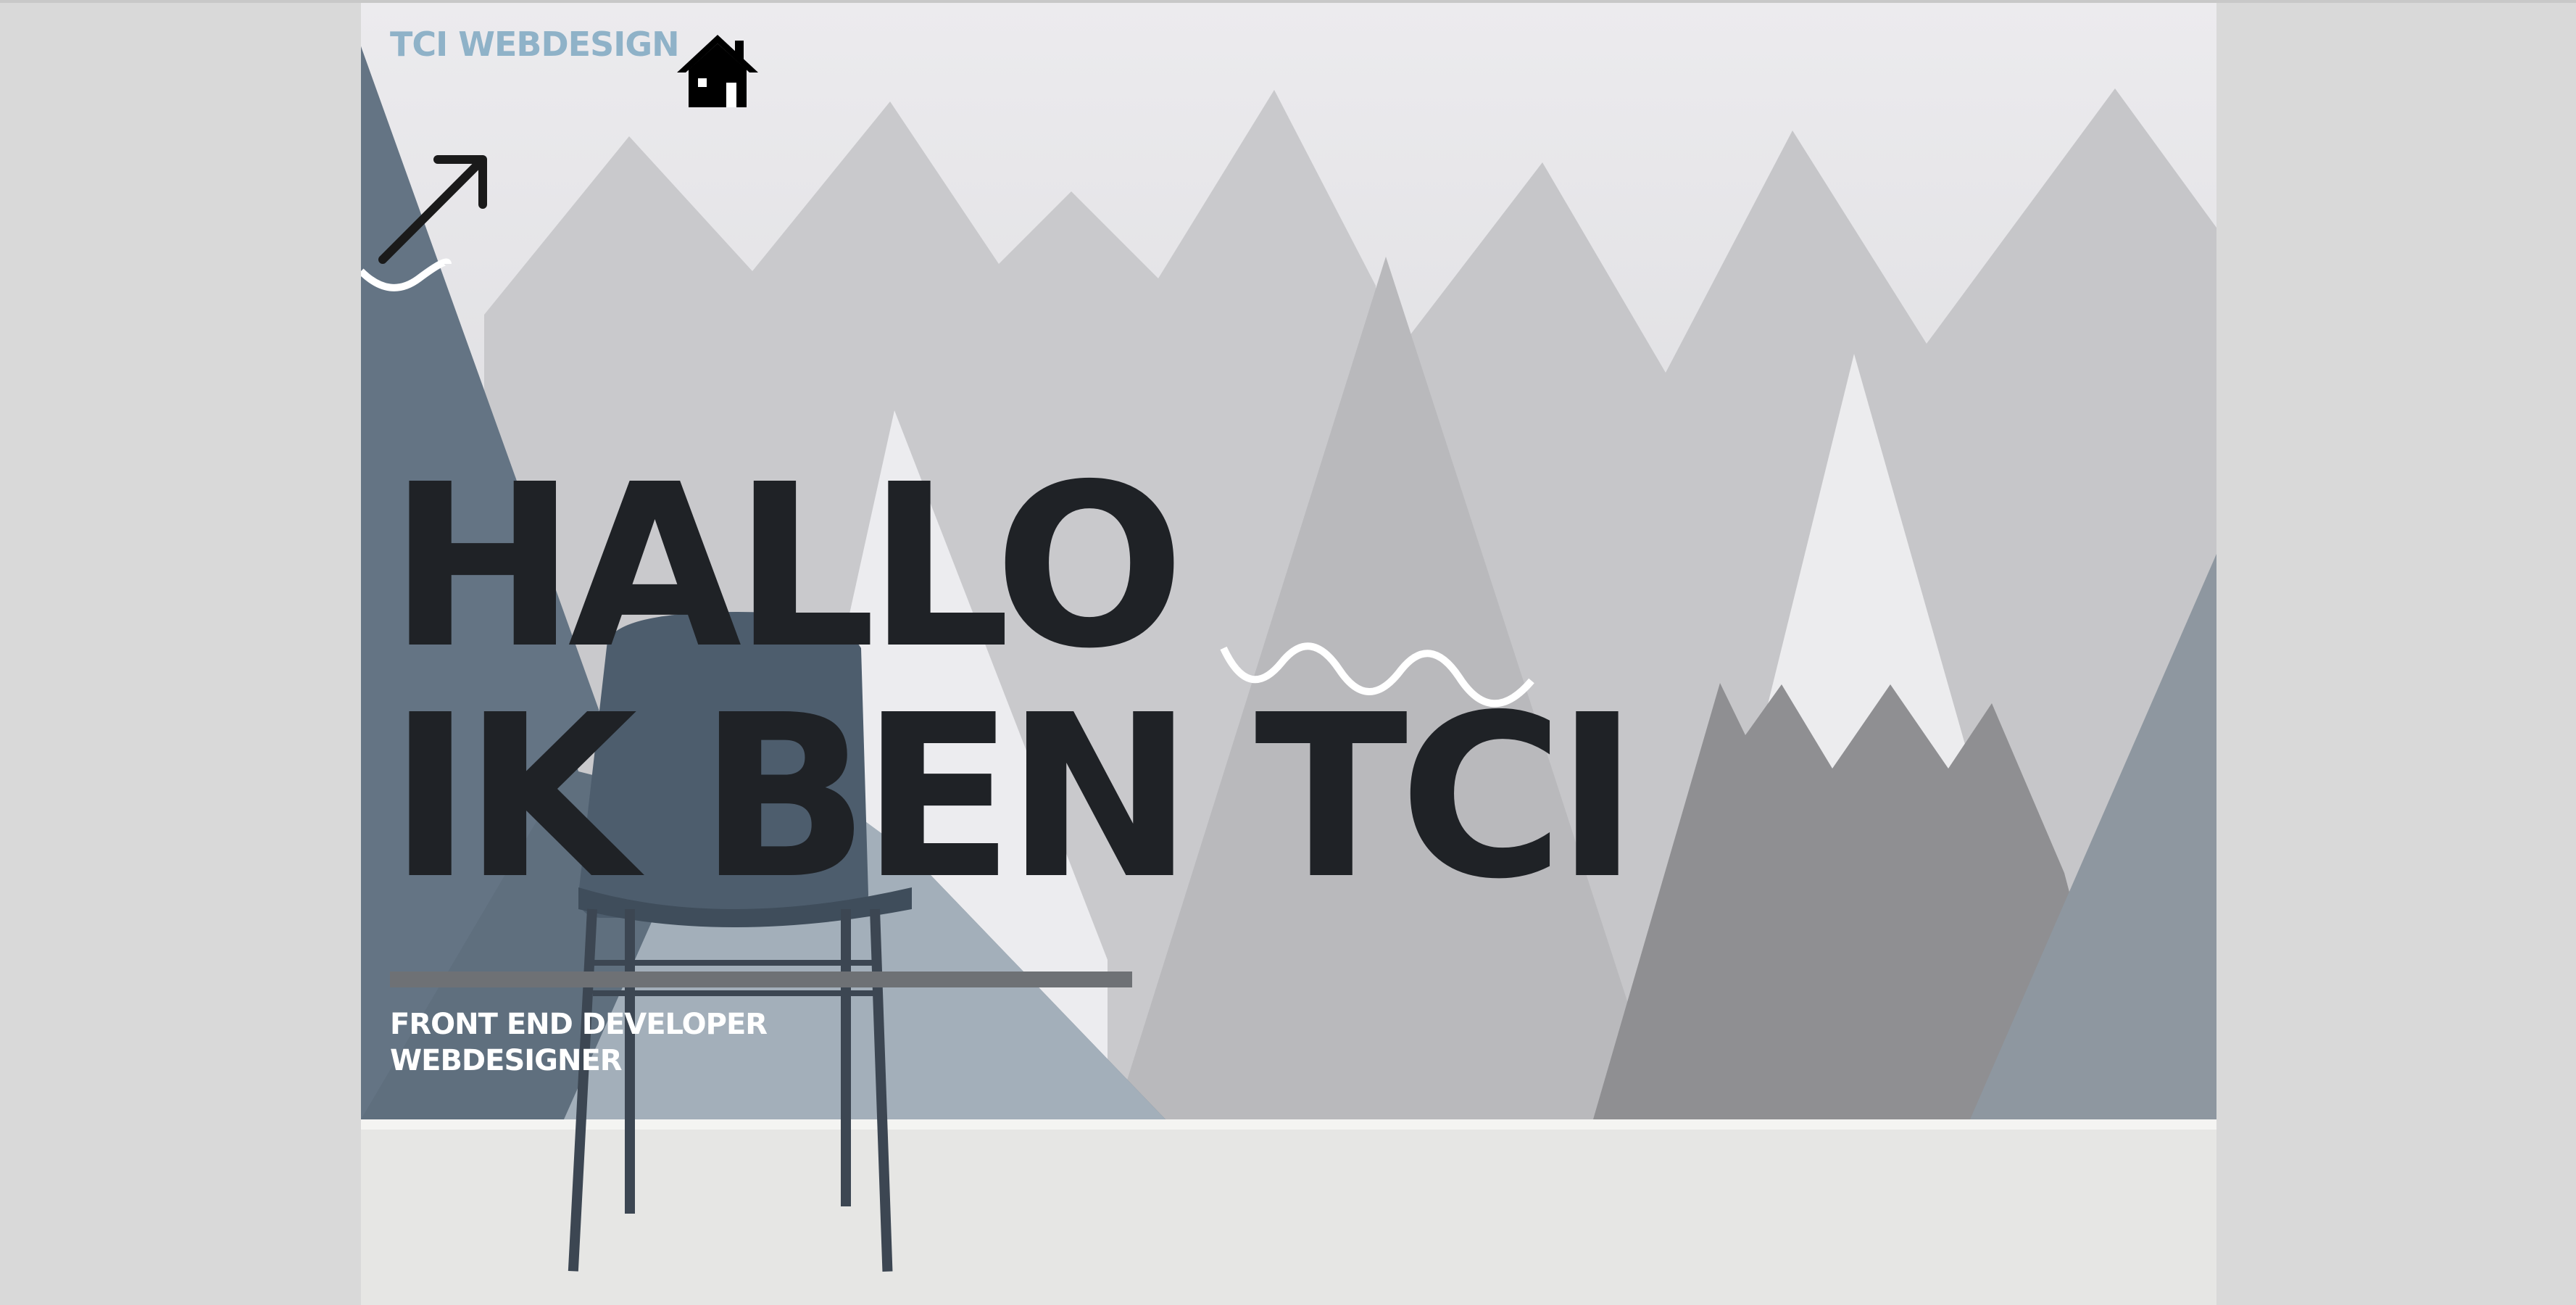 This screenshot has width=2576, height=1305. I want to click on headline-line-1: HALLO, so click(787, 567).